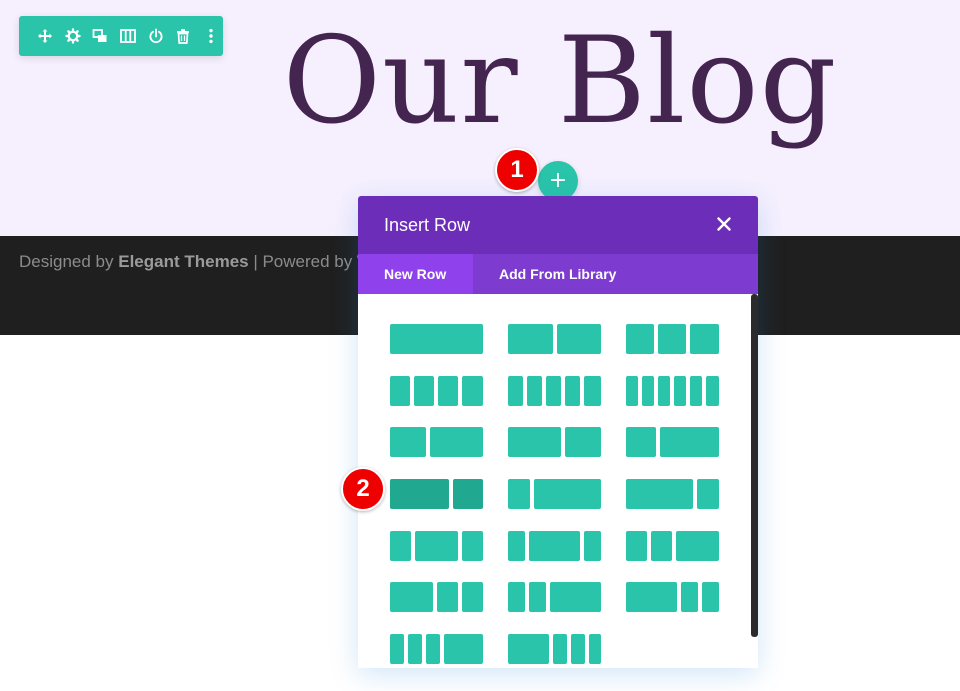 The image size is (960, 691). What do you see at coordinates (544, 274) in the screenshot?
I see `tab-add-from-library: Add From Library` at bounding box center [544, 274].